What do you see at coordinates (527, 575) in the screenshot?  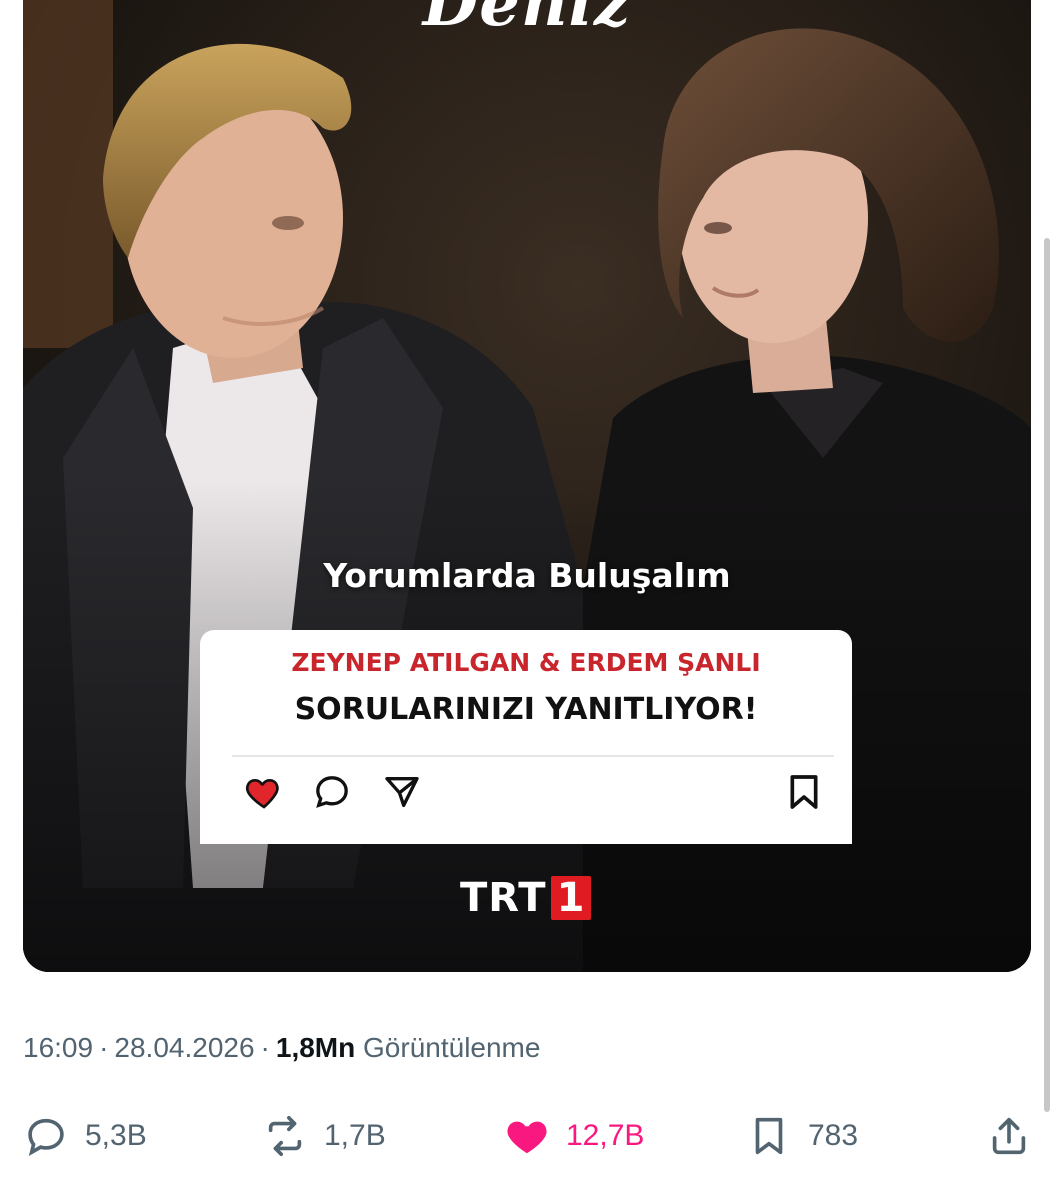 I see `promo-headline: Yorumlarda Buluşalım` at bounding box center [527, 575].